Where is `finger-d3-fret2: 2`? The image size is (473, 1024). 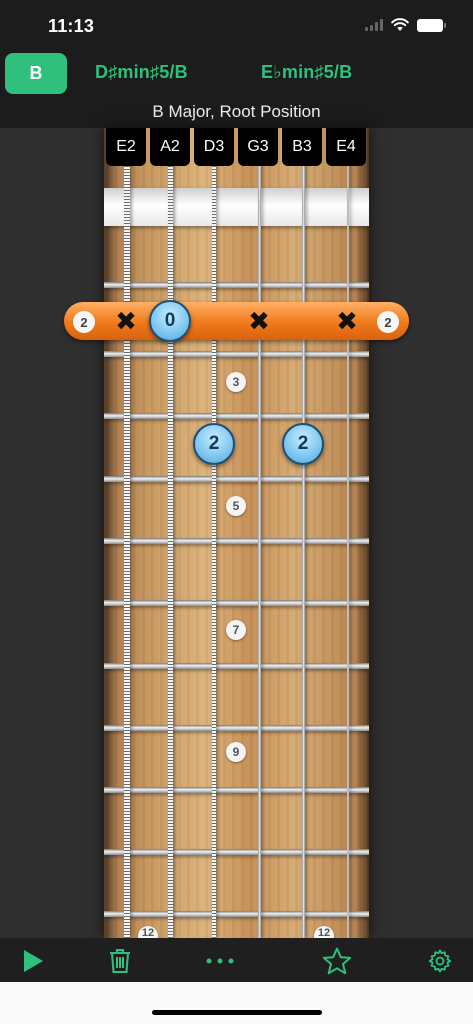 finger-d3-fret2: 2 is located at coordinates (214, 444).